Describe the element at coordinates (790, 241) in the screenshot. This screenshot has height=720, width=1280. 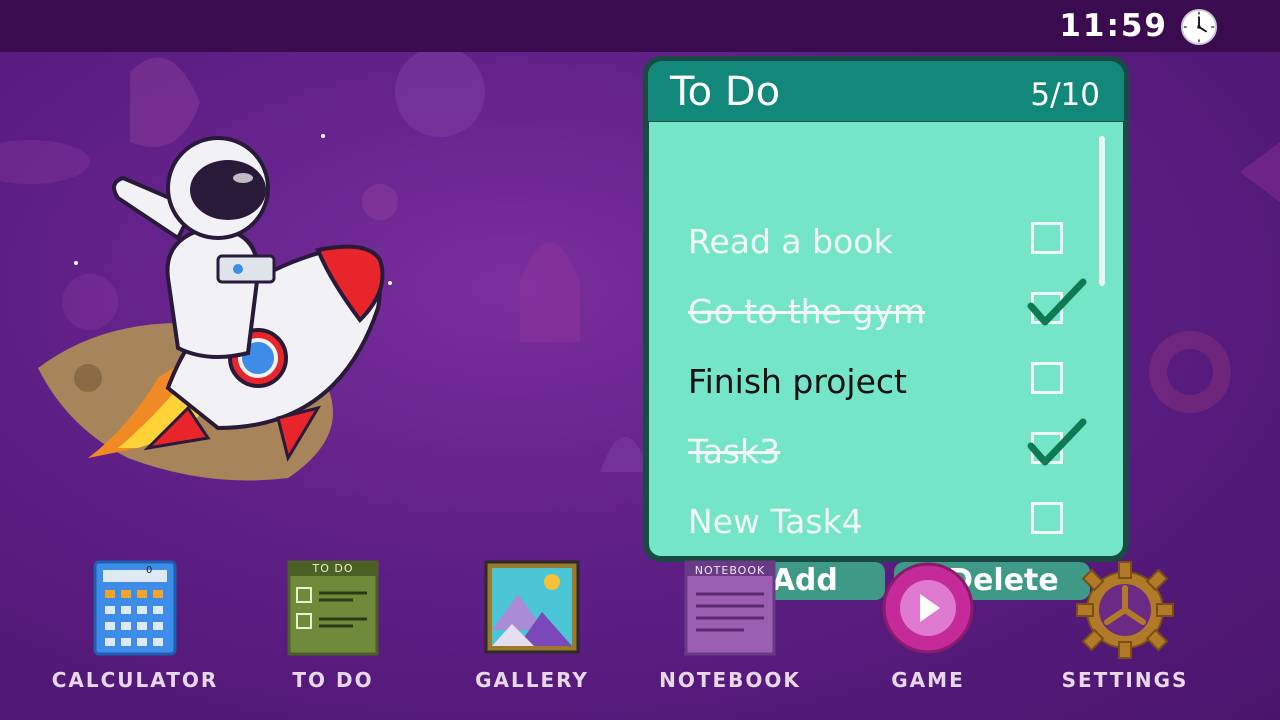
I see `task-label: Read a book` at that location.